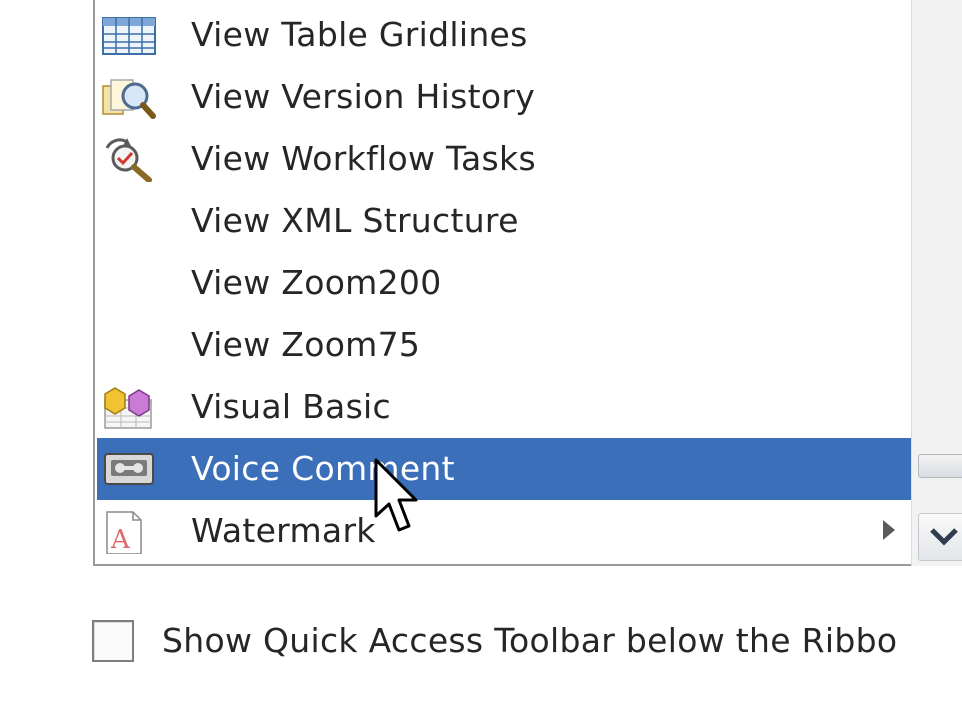  Describe the element at coordinates (363, 96) in the screenshot. I see `list-item-label: View Version History` at that location.